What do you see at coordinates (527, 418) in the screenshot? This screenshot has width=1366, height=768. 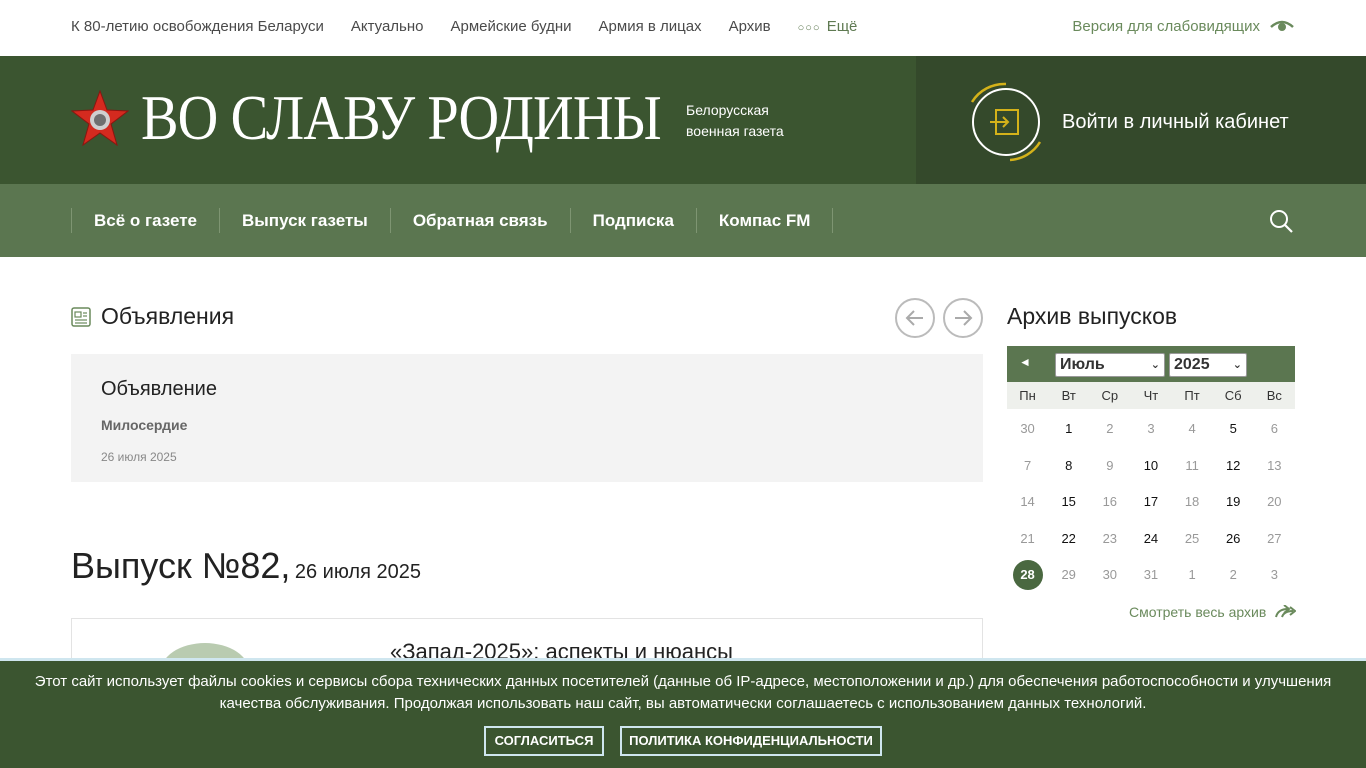 I see `announcement-card: Объявление Милосердие 26 июля 2025` at bounding box center [527, 418].